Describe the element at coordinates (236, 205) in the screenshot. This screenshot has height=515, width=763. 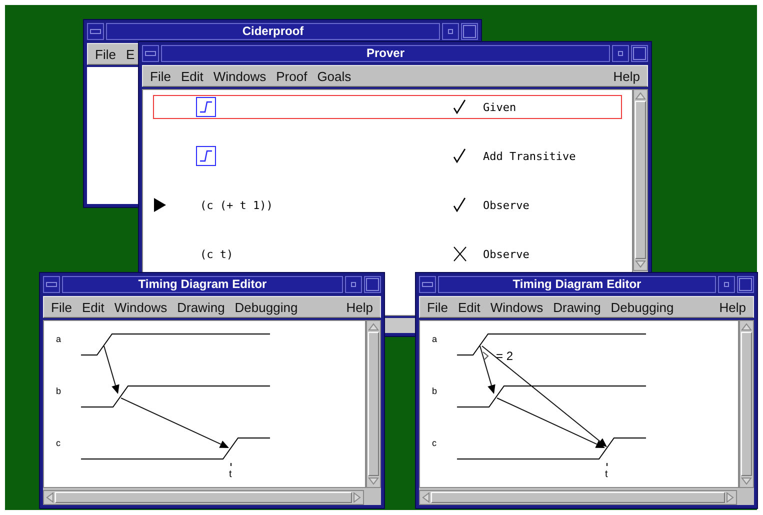
I see `expression-text: (c (+ t 1))` at that location.